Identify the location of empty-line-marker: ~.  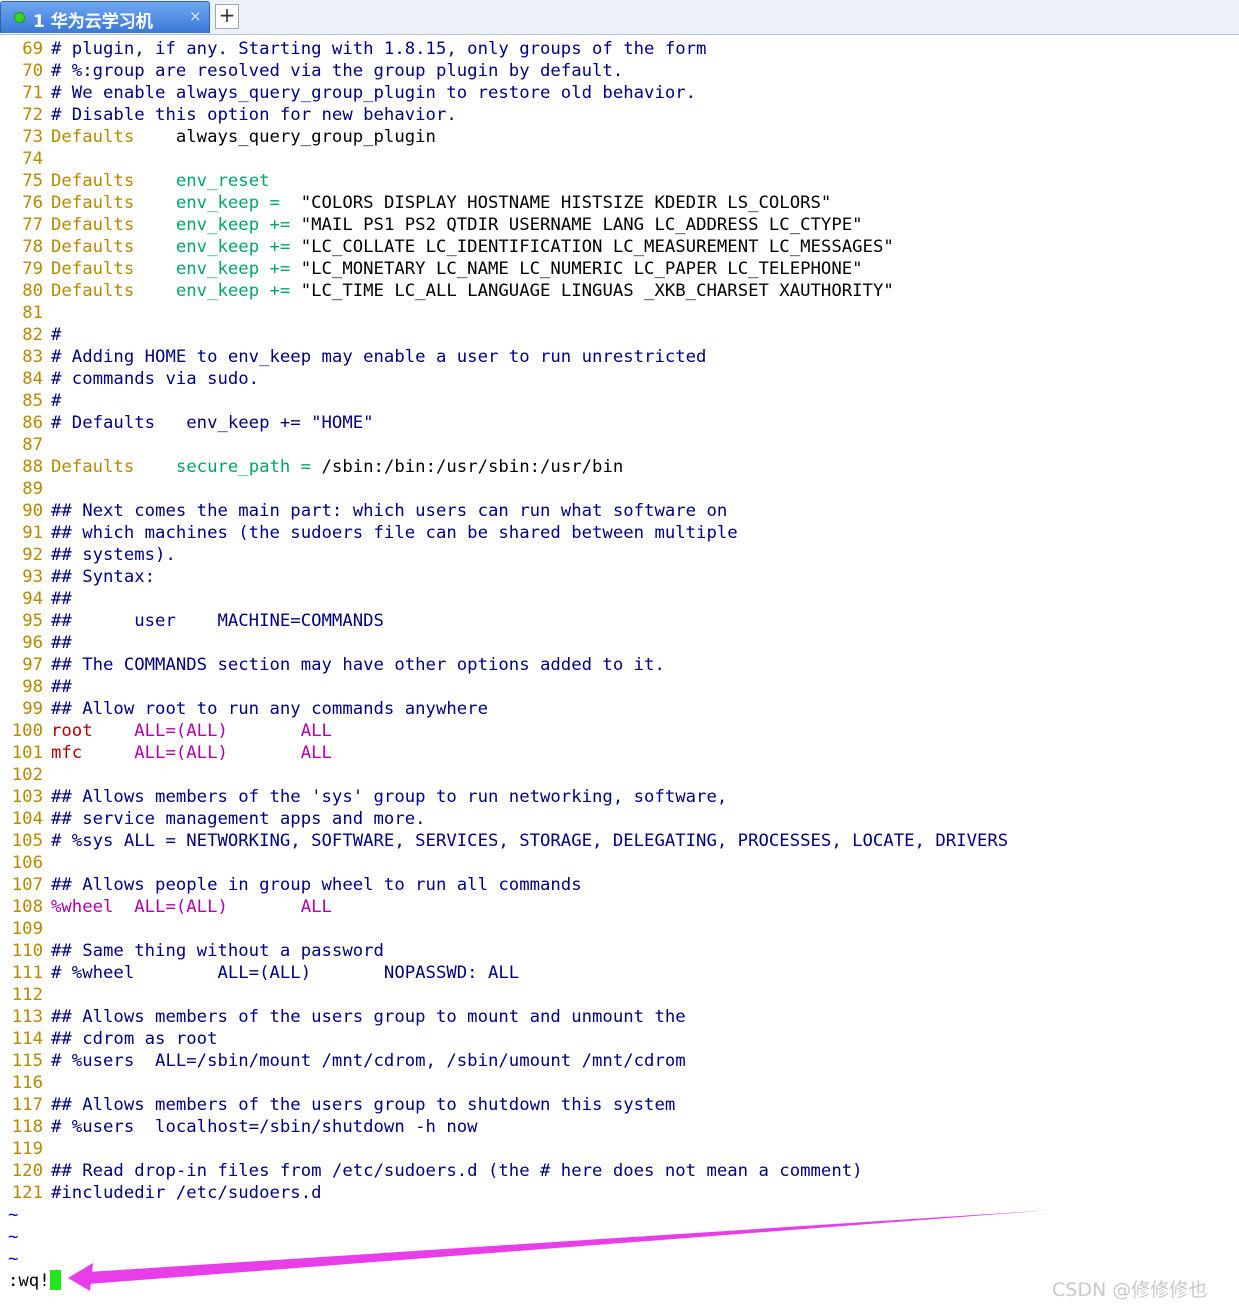
(13, 1215).